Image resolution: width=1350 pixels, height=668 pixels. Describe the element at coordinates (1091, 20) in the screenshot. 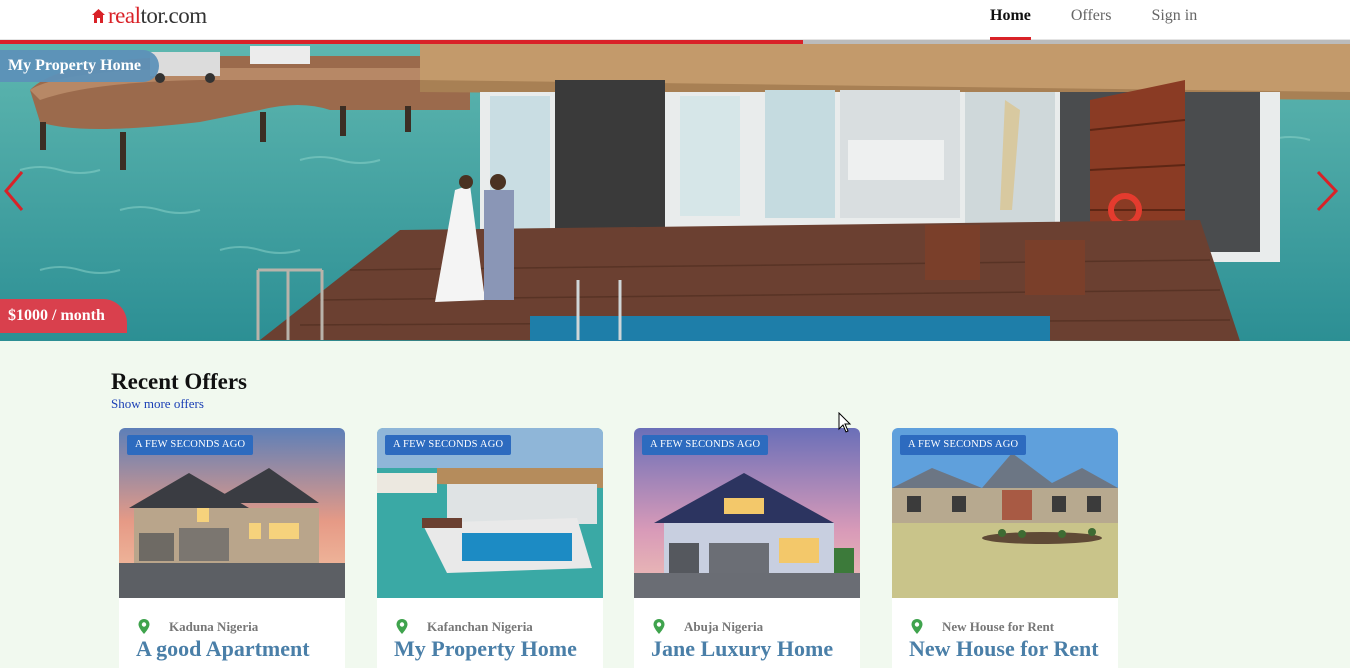

I see `nav-offers: Offers` at that location.